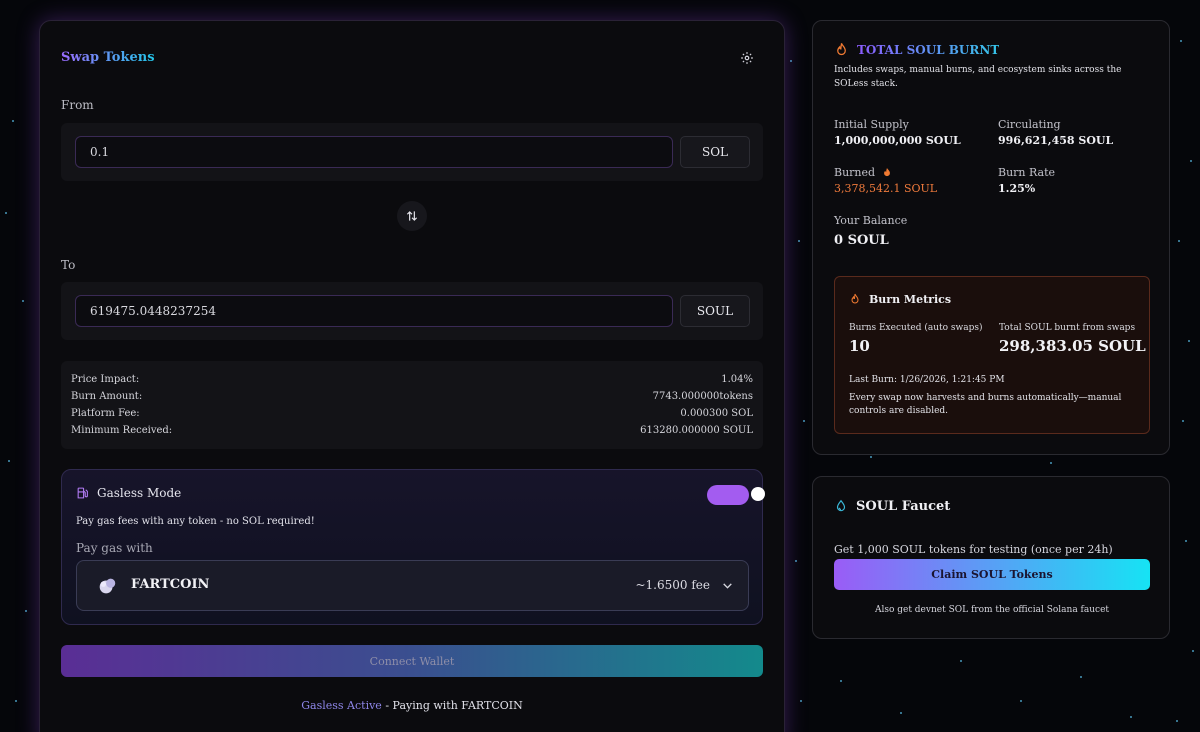 The width and height of the screenshot is (1200, 732). Describe the element at coordinates (452, 705) in the screenshot. I see `gasless-status-text: - Paying with FARTCOIN` at that location.